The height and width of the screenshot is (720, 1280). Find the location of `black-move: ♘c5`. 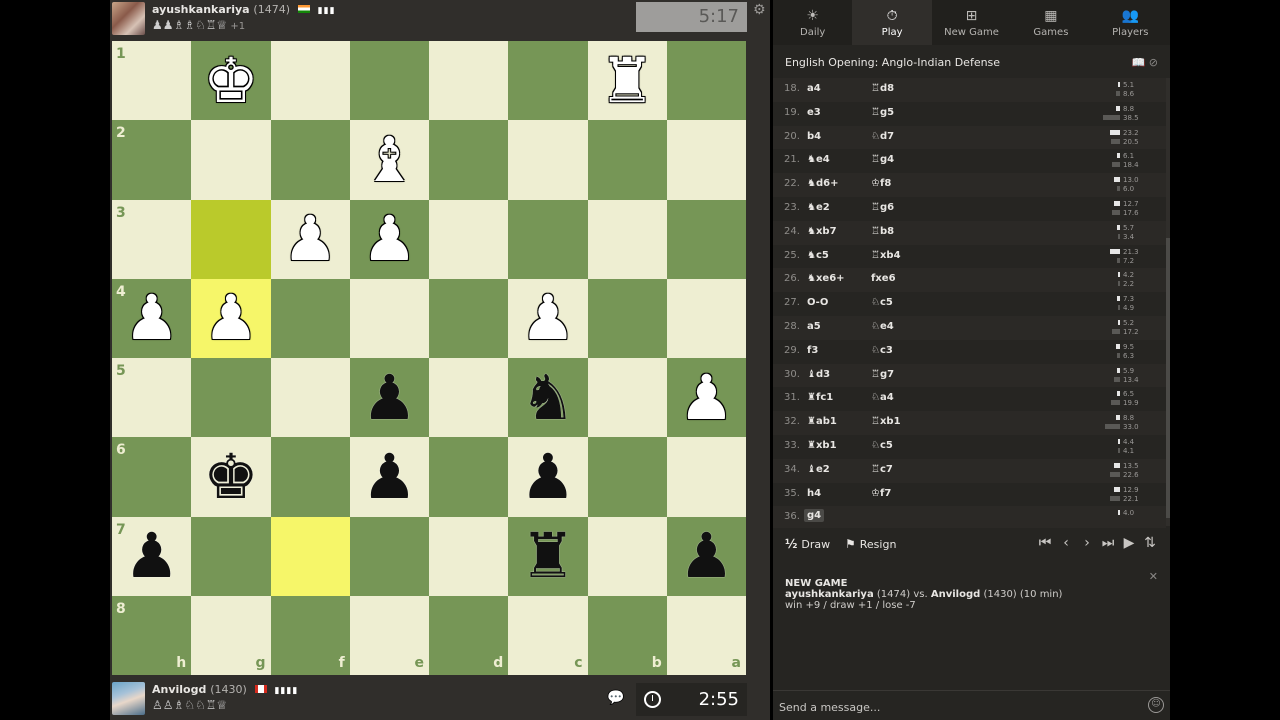

black-move: ♘c5 is located at coordinates (882, 445).